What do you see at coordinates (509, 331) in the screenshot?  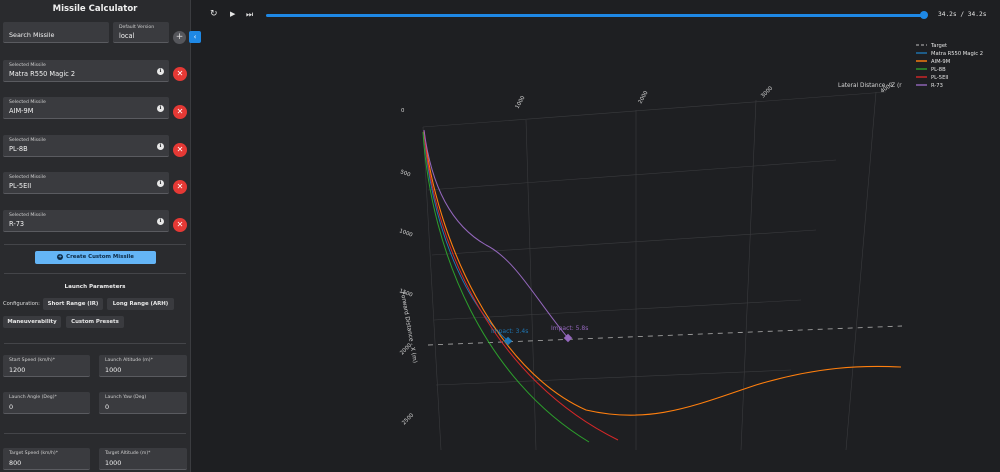 I see `impact-label-matra: Impact: 3.4s` at bounding box center [509, 331].